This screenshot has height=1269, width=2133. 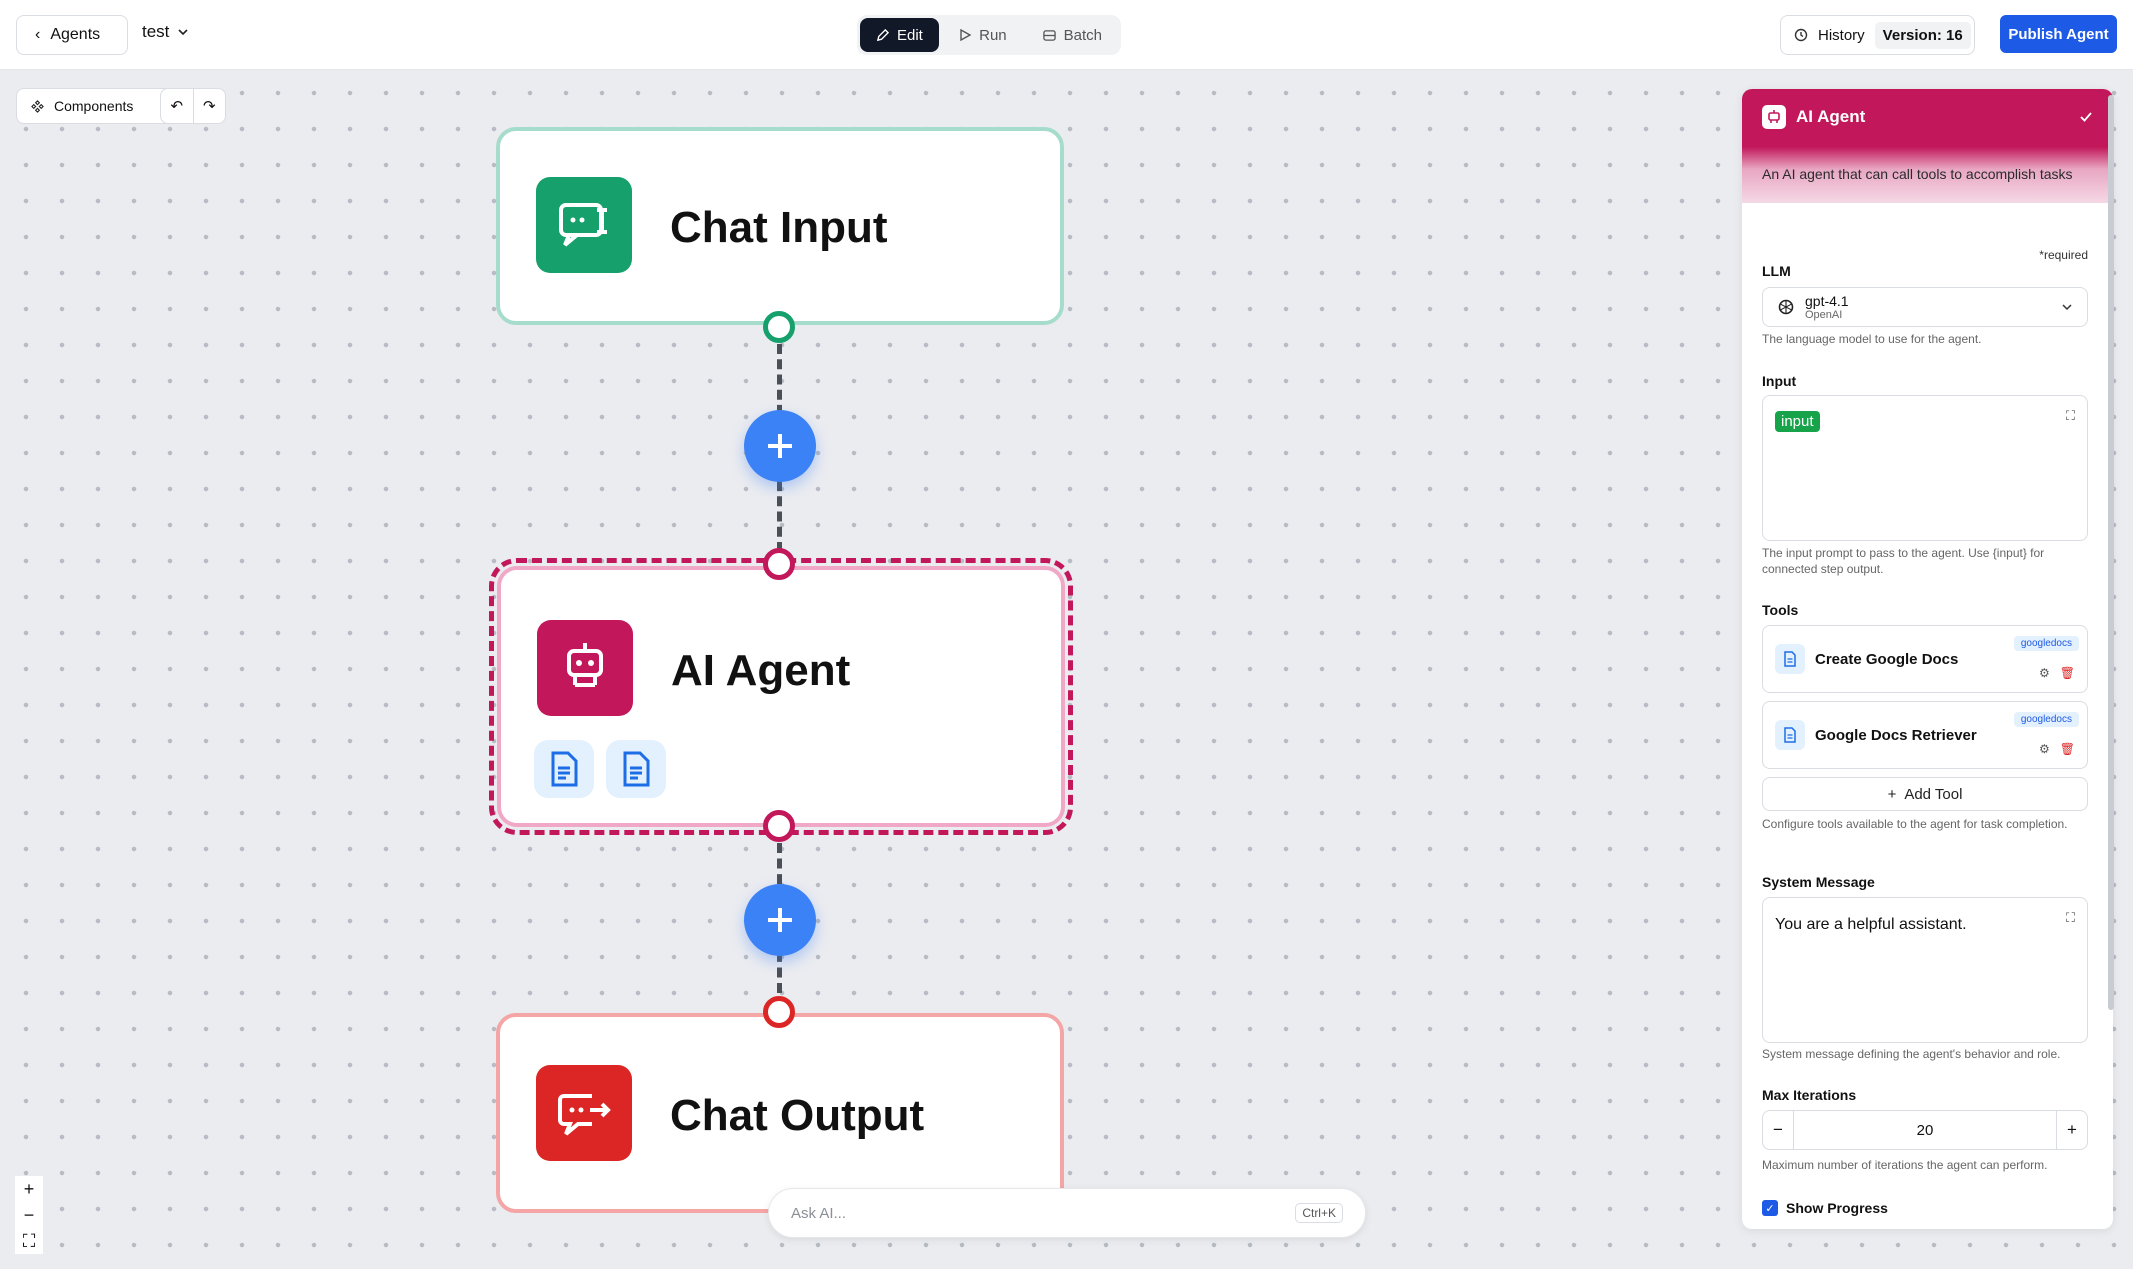 What do you see at coordinates (2063, 255) in the screenshot?
I see `required-note: *required` at bounding box center [2063, 255].